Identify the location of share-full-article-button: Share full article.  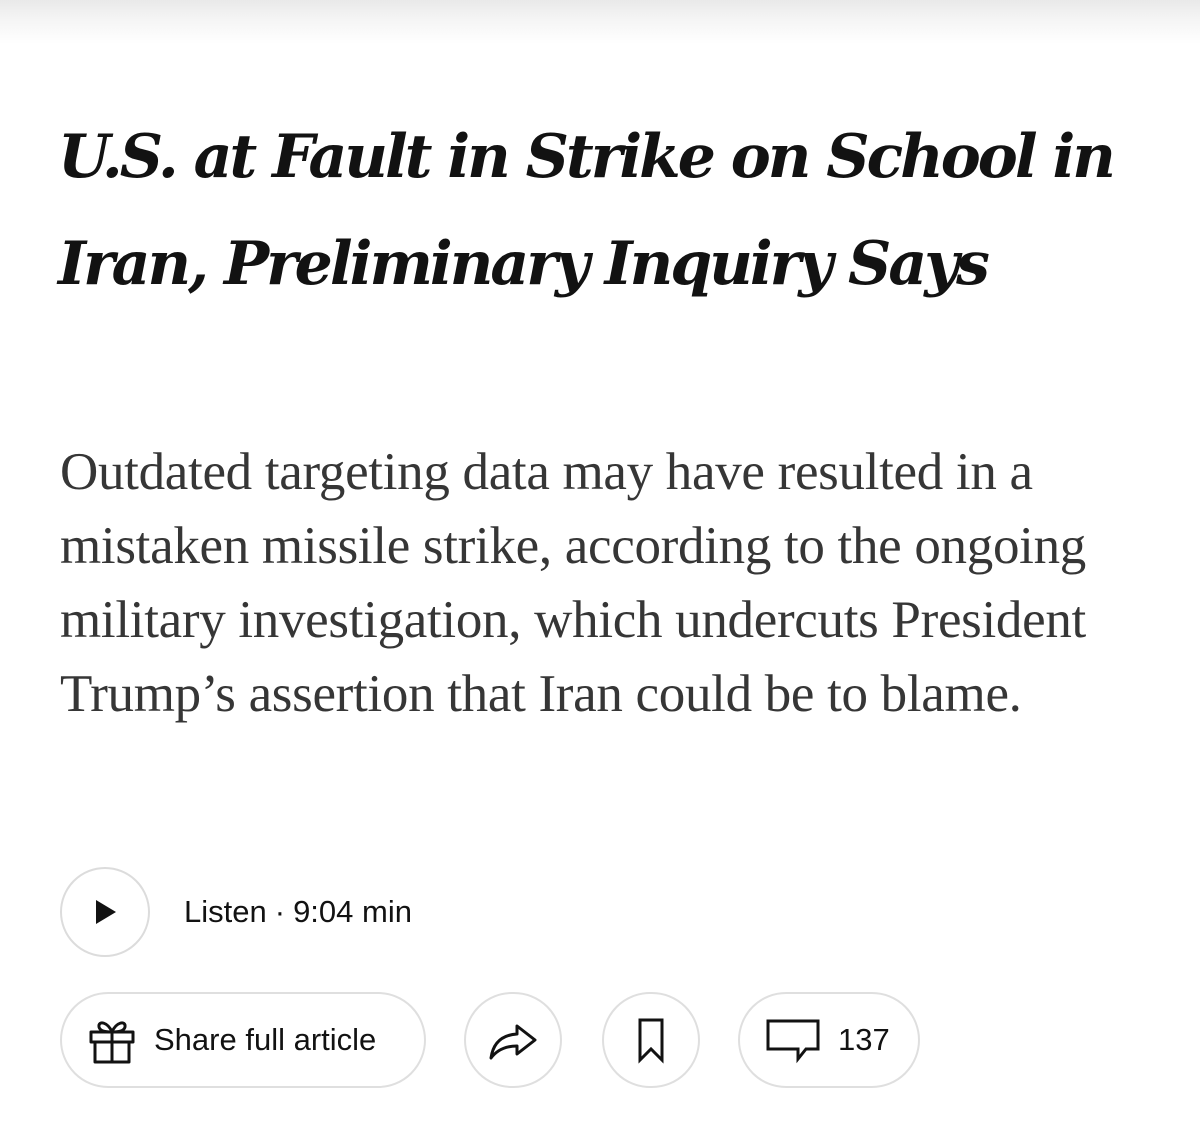
(243, 1040).